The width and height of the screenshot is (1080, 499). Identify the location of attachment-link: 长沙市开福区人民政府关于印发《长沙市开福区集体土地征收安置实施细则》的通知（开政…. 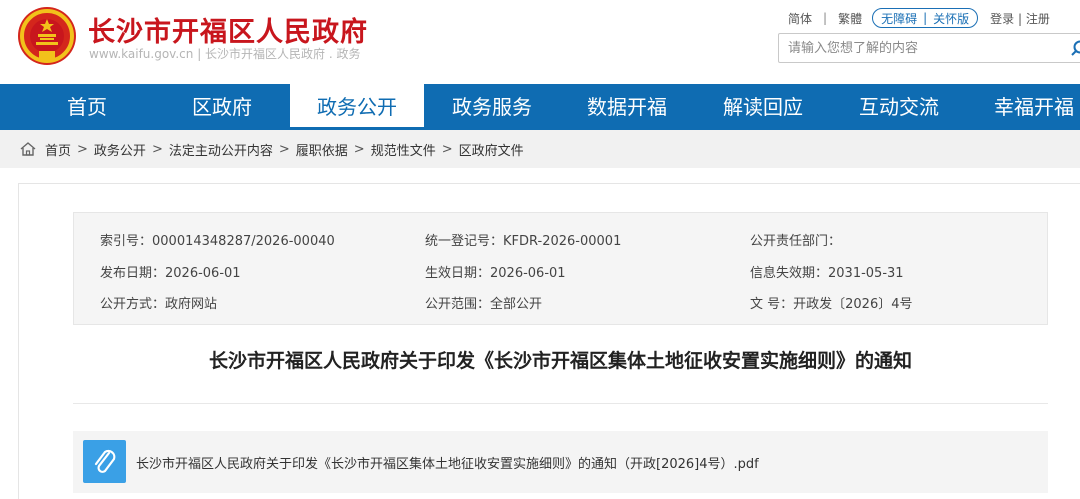
(447, 462).